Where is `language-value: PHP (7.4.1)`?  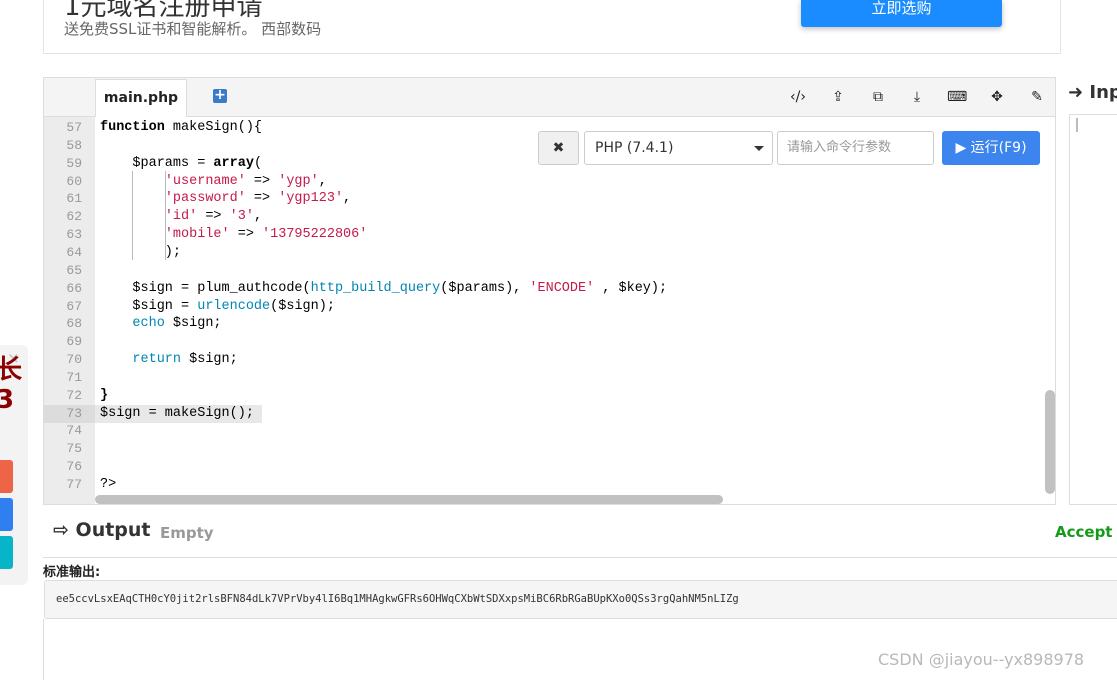 language-value: PHP (7.4.1) is located at coordinates (634, 148).